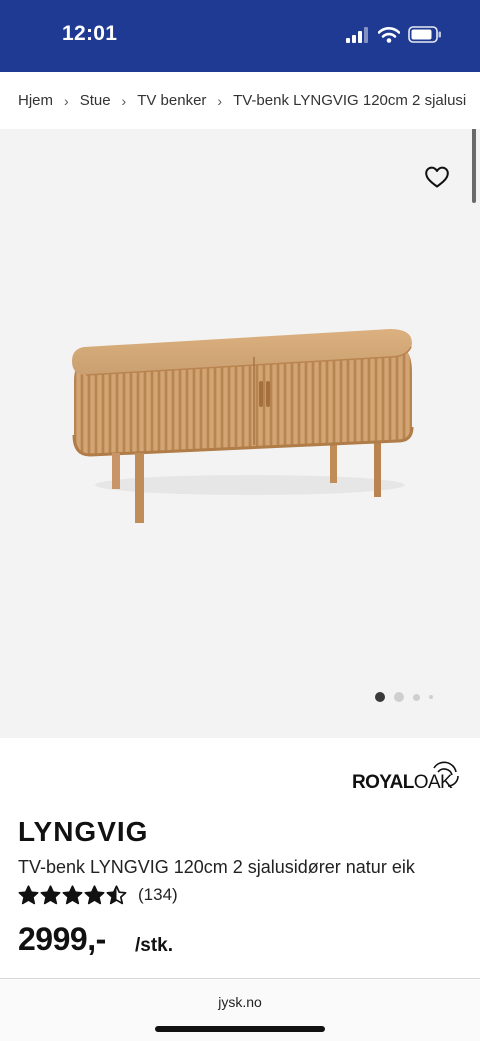  Describe the element at coordinates (424, 34) in the screenshot. I see `battery-icon` at that location.